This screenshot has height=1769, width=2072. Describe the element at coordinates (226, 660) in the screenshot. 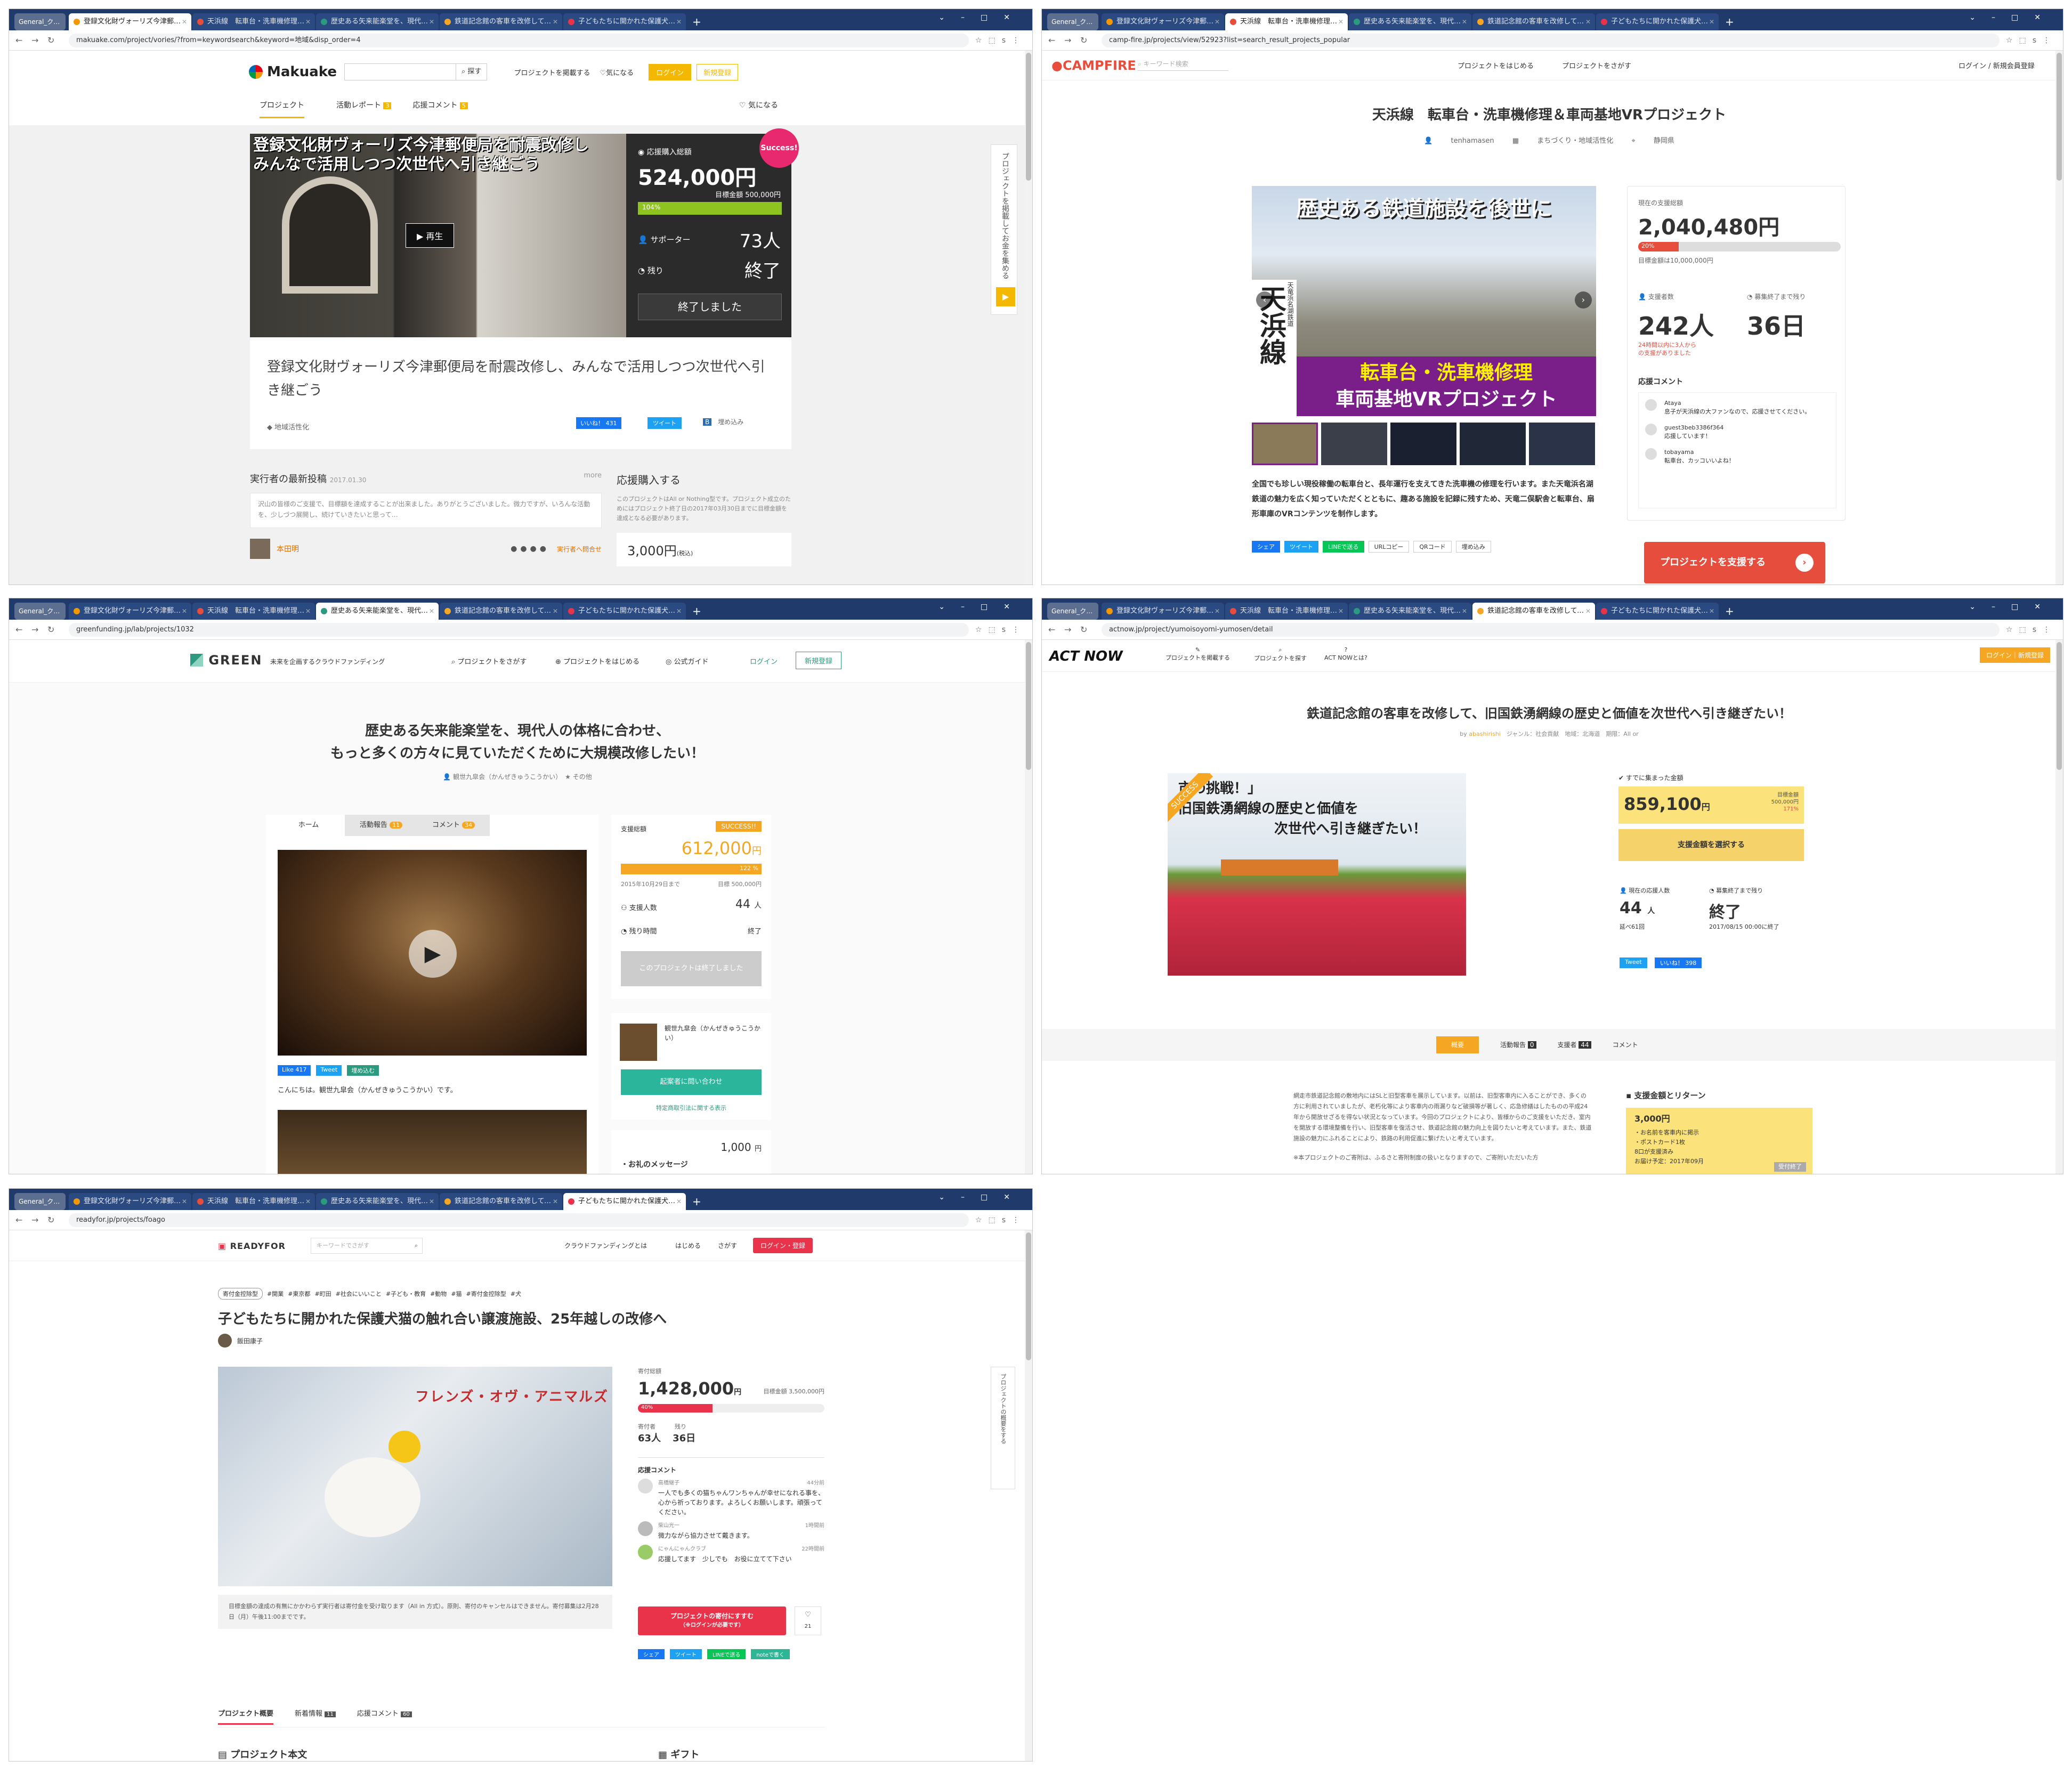

I see `green-logo: GREEN` at that location.